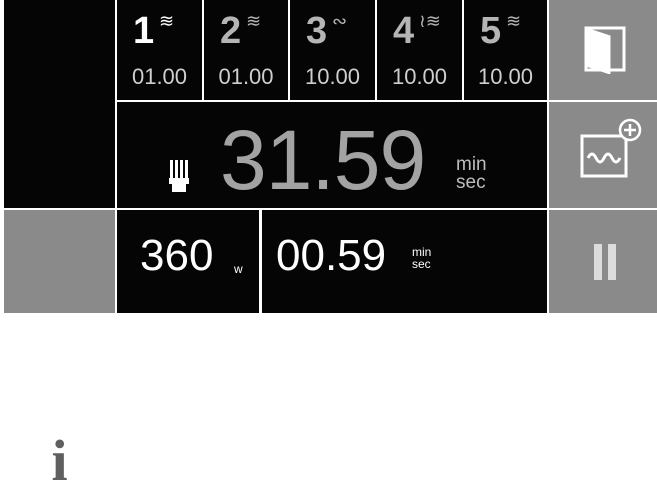  Describe the element at coordinates (605, 262) in the screenshot. I see `pause-icon` at that location.